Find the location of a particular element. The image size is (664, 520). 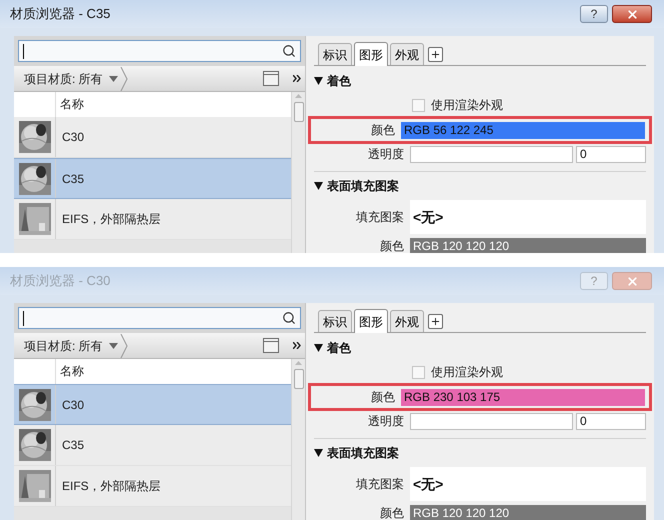

window-title: 材质浏览器 - C35 is located at coordinates (60, 14).